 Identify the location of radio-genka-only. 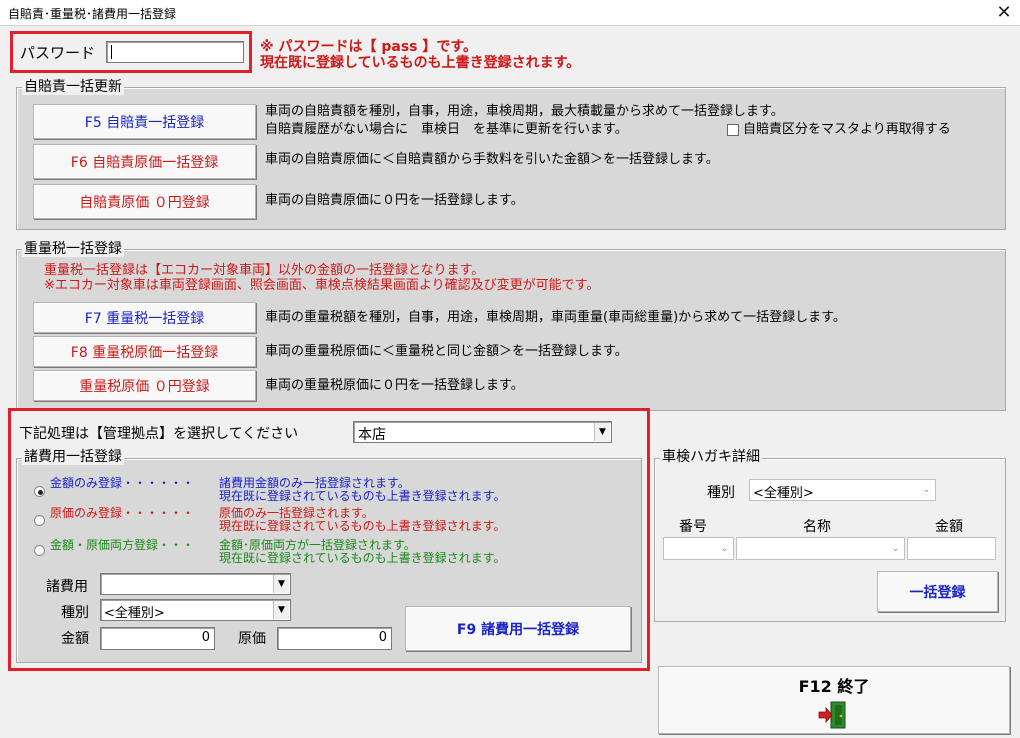
(39, 520).